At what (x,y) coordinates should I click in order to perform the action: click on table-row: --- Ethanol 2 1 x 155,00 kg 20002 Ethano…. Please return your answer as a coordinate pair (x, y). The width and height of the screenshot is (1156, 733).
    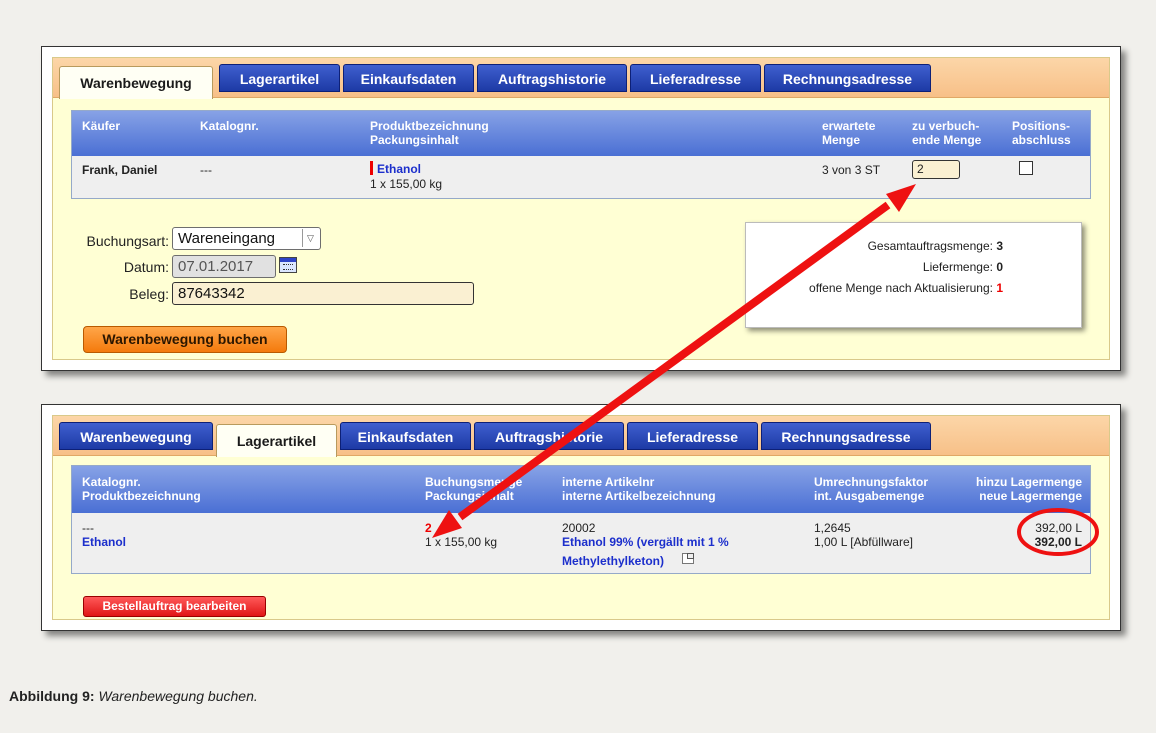
    Looking at the image, I should click on (581, 543).